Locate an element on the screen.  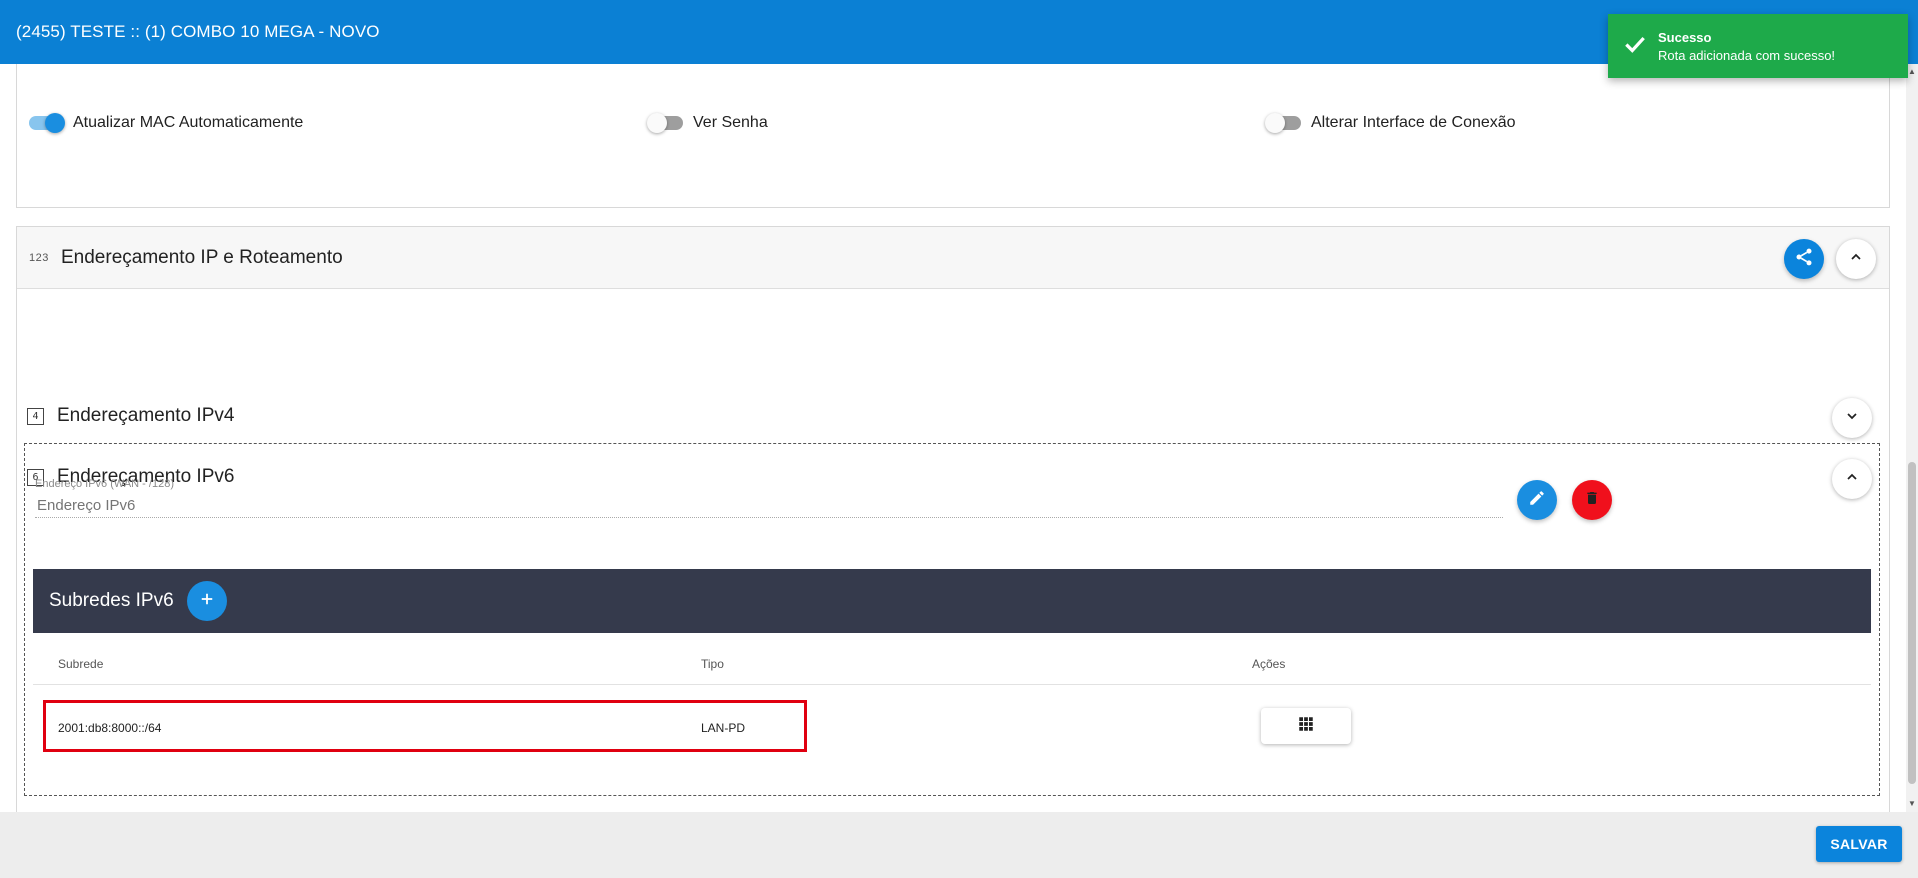
chevron-down-icon is located at coordinates (1852, 418).